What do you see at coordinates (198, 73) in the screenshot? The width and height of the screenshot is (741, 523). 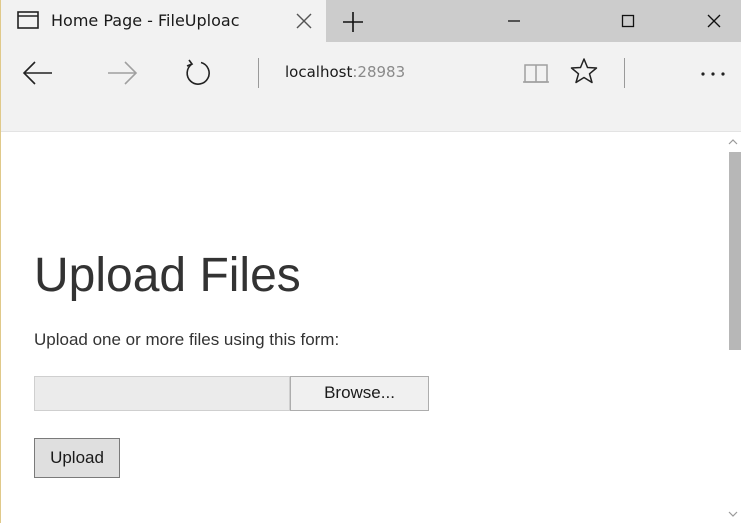 I see `refresh-icon` at bounding box center [198, 73].